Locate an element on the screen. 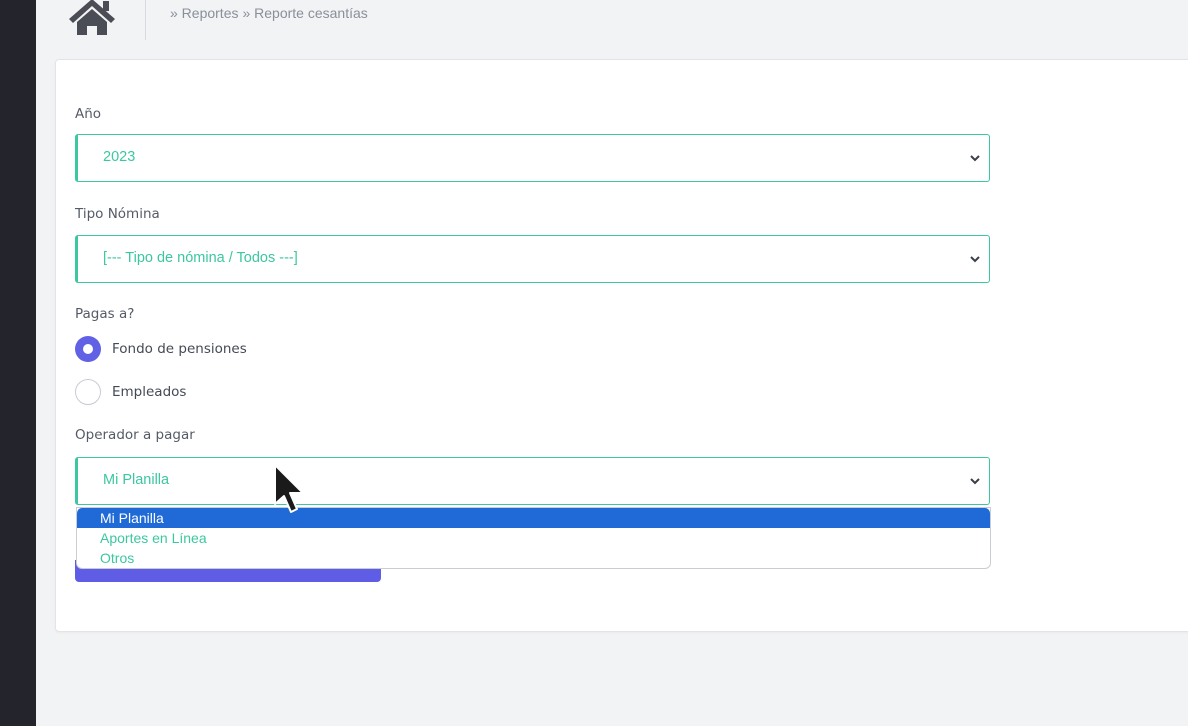 The width and height of the screenshot is (1188, 726). left-sidebar is located at coordinates (18, 363).